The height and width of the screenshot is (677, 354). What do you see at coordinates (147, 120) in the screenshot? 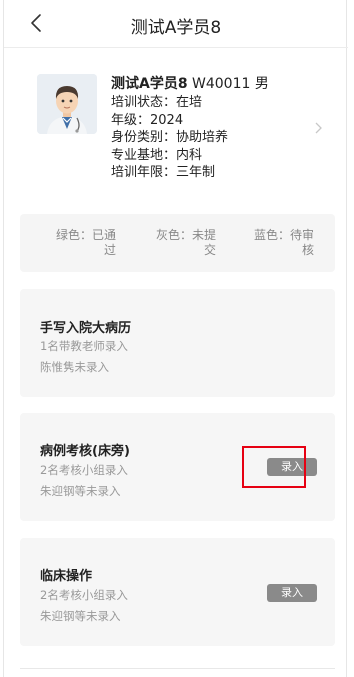
I see `grade: 年级：2024` at bounding box center [147, 120].